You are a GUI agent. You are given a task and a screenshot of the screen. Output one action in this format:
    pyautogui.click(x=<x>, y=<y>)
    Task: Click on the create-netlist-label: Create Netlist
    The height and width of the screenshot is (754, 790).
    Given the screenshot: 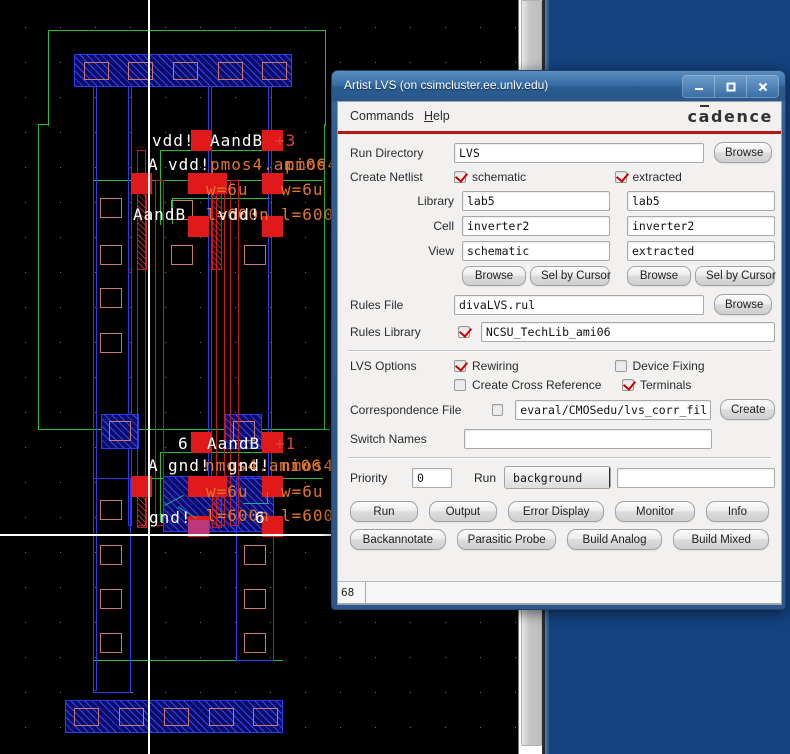 What is the action you would take?
    pyautogui.click(x=386, y=177)
    